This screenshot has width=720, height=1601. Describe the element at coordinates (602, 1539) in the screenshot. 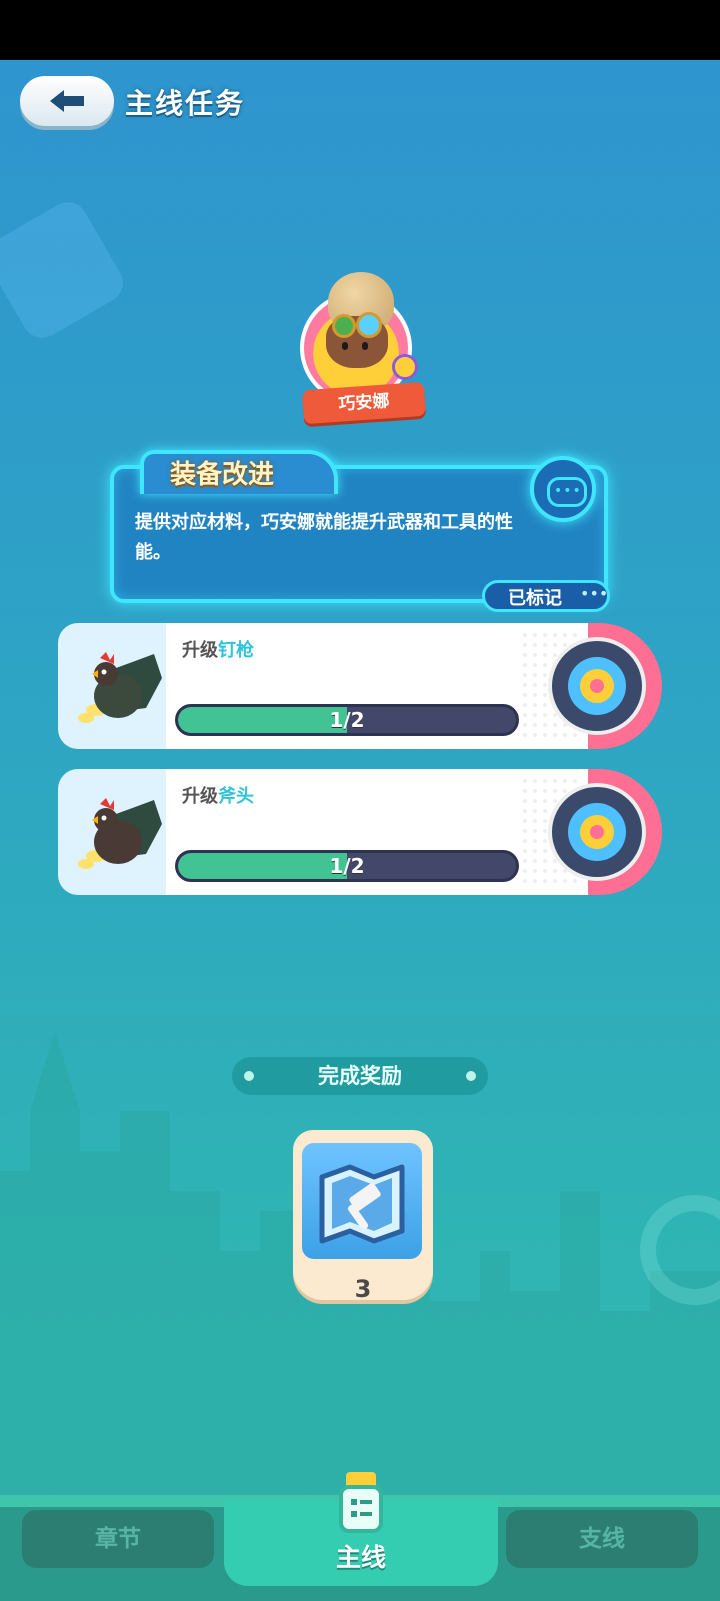

I see `tab-side-quest: 支线` at that location.